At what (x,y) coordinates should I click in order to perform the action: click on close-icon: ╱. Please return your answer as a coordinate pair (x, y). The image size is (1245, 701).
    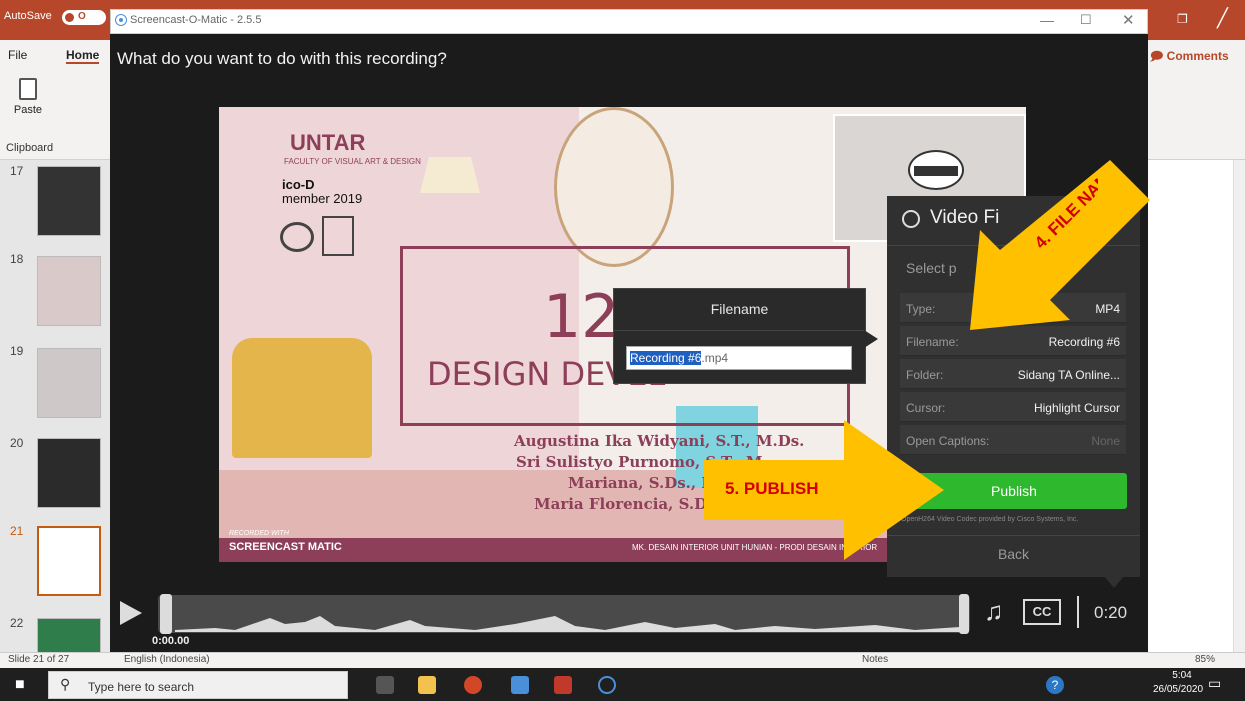
    Looking at the image, I should click on (1222, 18).